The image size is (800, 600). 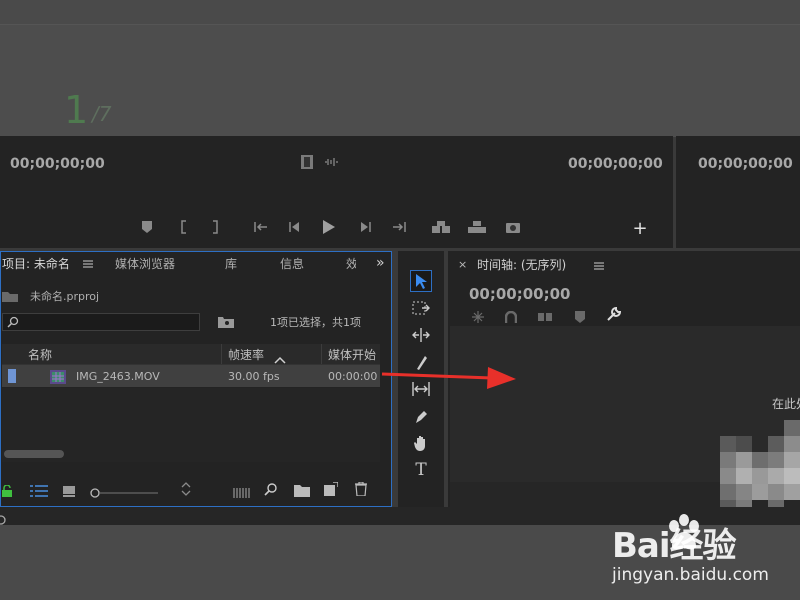 I want to click on trash-icon, so click(x=361, y=489).